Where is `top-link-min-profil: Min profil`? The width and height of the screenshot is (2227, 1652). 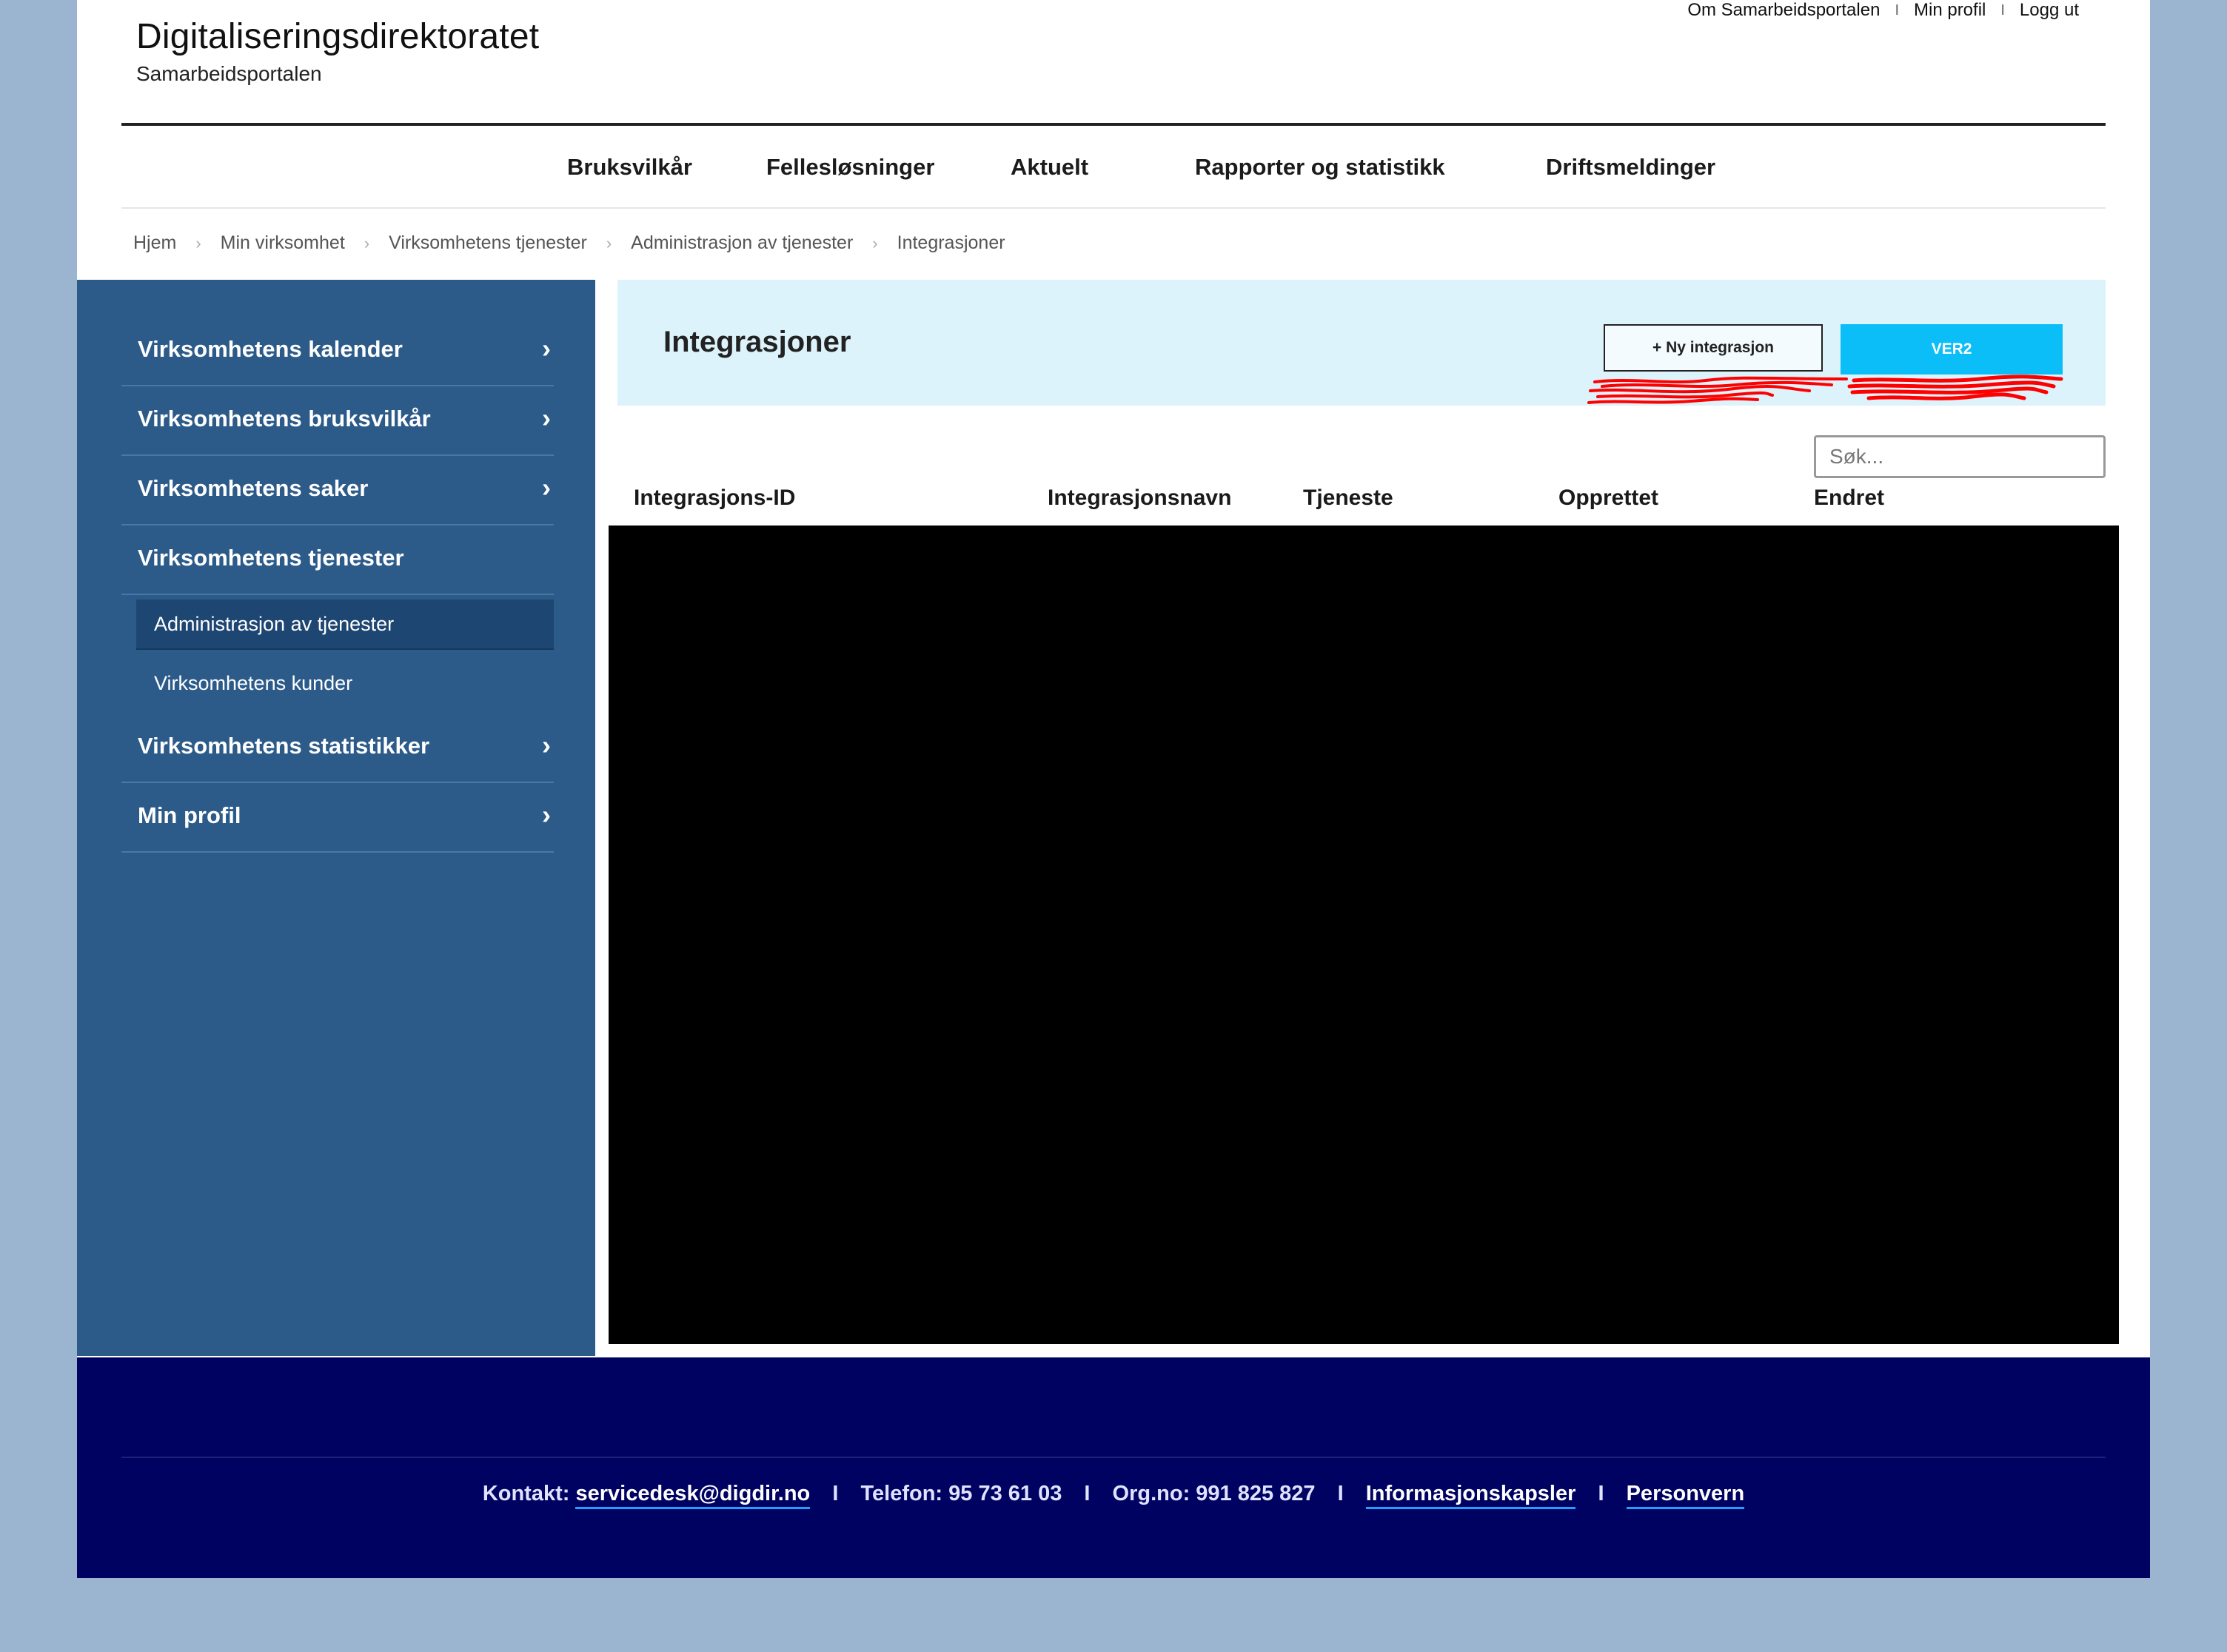
top-link-min-profil: Min profil is located at coordinates (1950, 10).